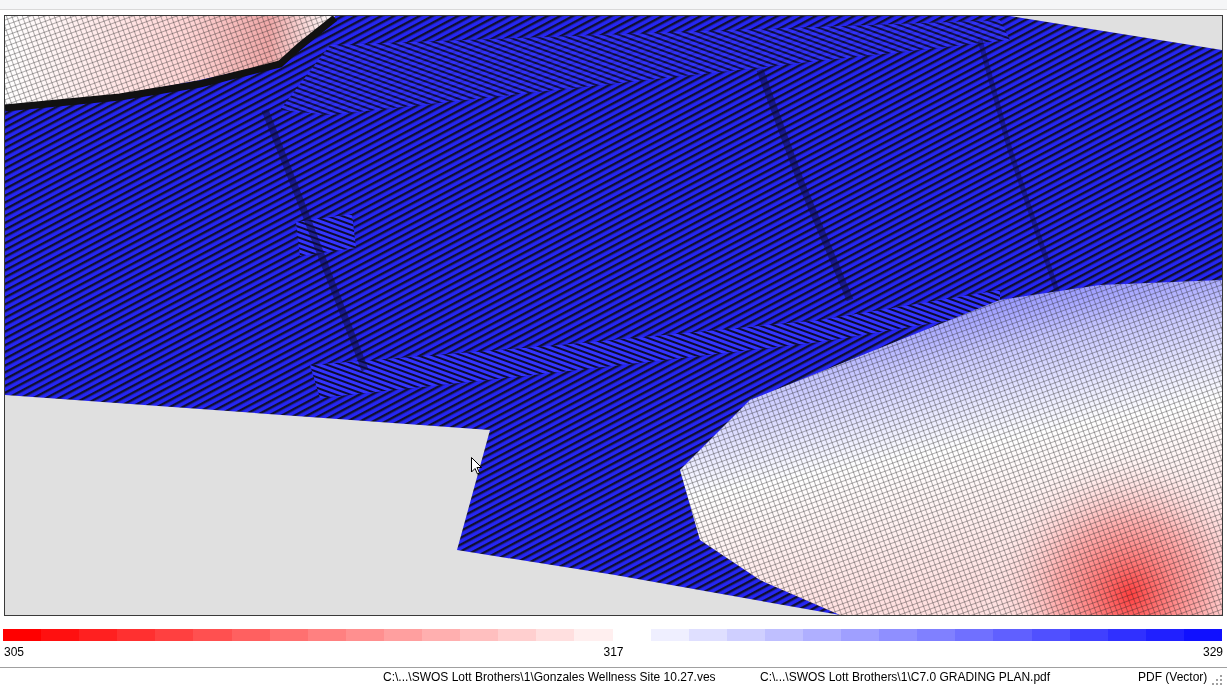 This screenshot has height=686, width=1227. I want to click on size-grip-icon, so click(1216, 679).